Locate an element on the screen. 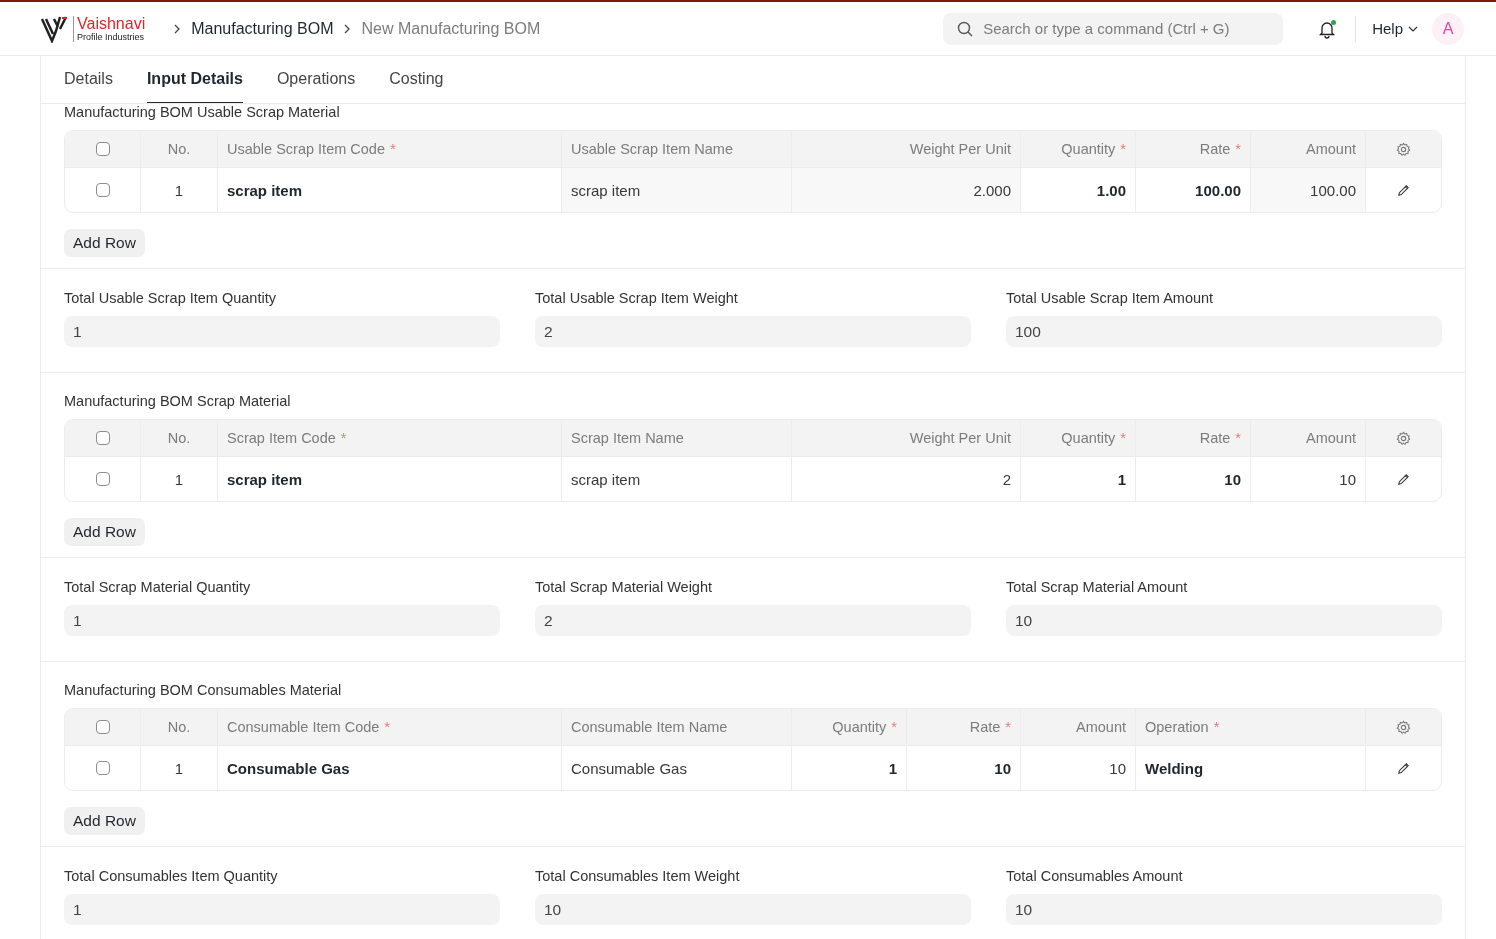  breadcrumb-link: New Manufacturing BOM is located at coordinates (451, 28).